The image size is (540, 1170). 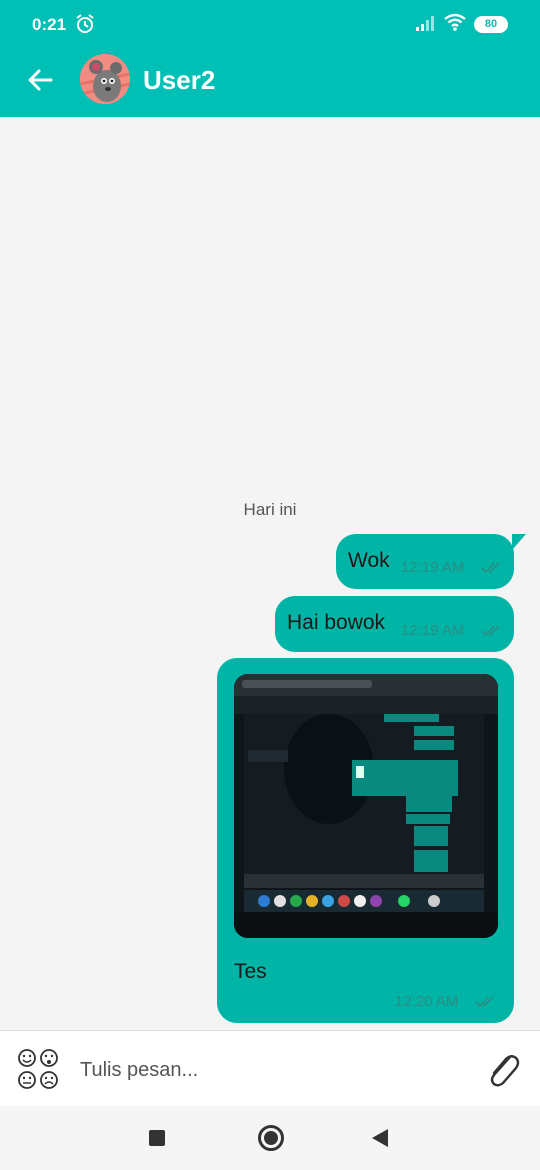 What do you see at coordinates (425, 23) in the screenshot?
I see `signal-icon` at bounding box center [425, 23].